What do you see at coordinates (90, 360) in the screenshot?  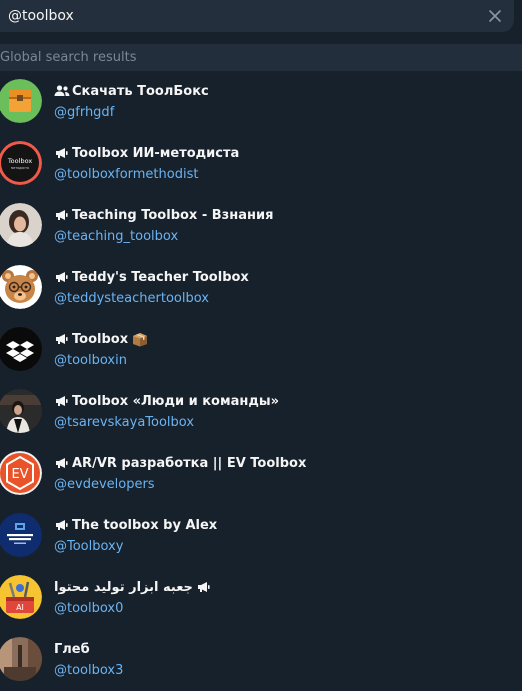 I see `chat-username: @toolboxin` at bounding box center [90, 360].